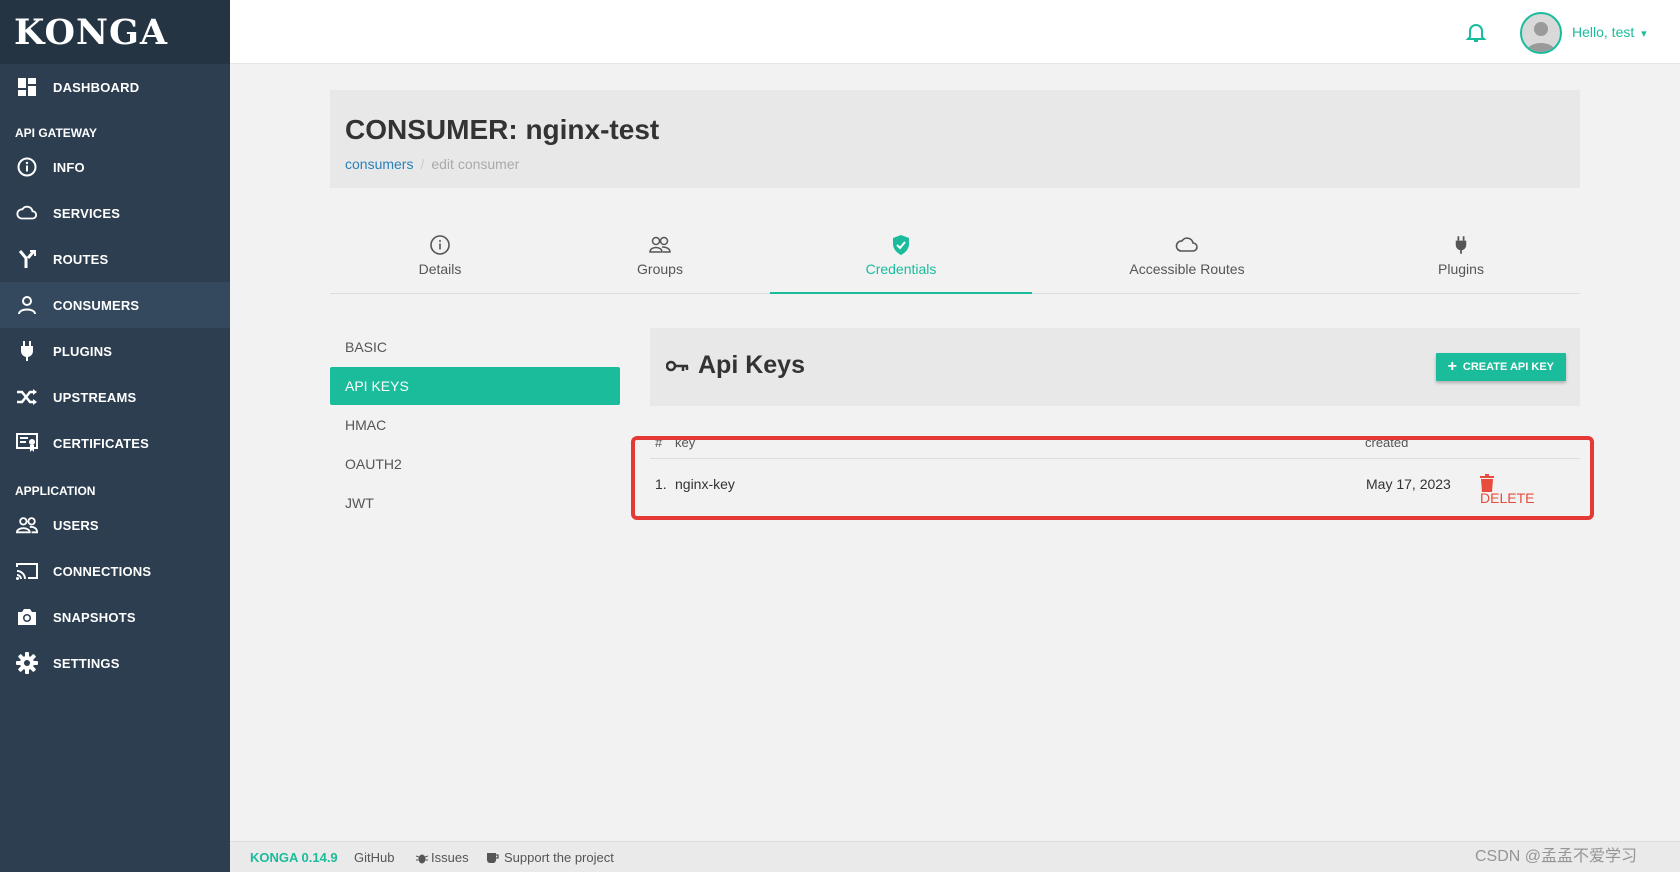 The height and width of the screenshot is (872, 1680). Describe the element at coordinates (1603, 32) in the screenshot. I see `greeting-text: Hello, test` at that location.